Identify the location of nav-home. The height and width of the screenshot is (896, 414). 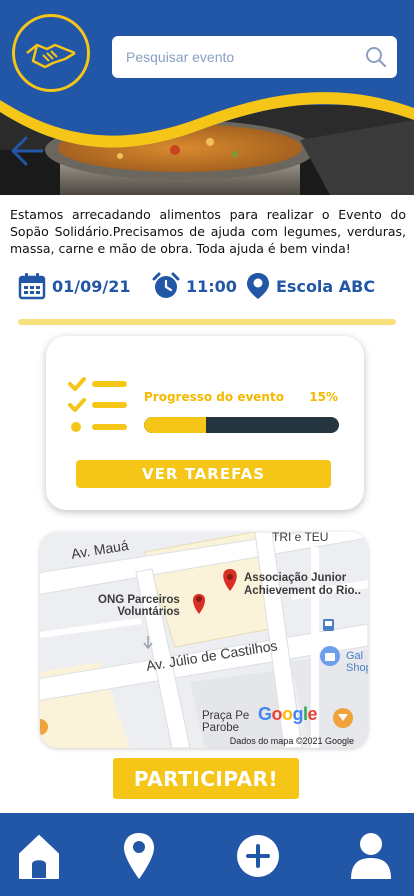
(39, 856).